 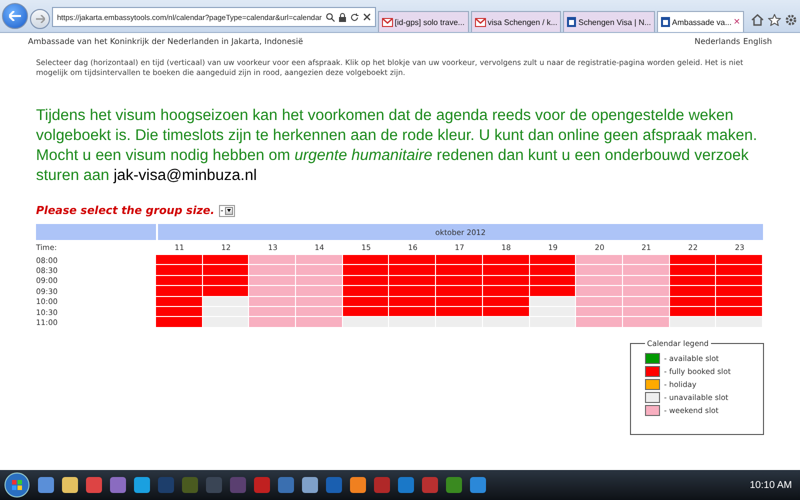 What do you see at coordinates (227, 210) in the screenshot?
I see `group-size-select: -` at bounding box center [227, 210].